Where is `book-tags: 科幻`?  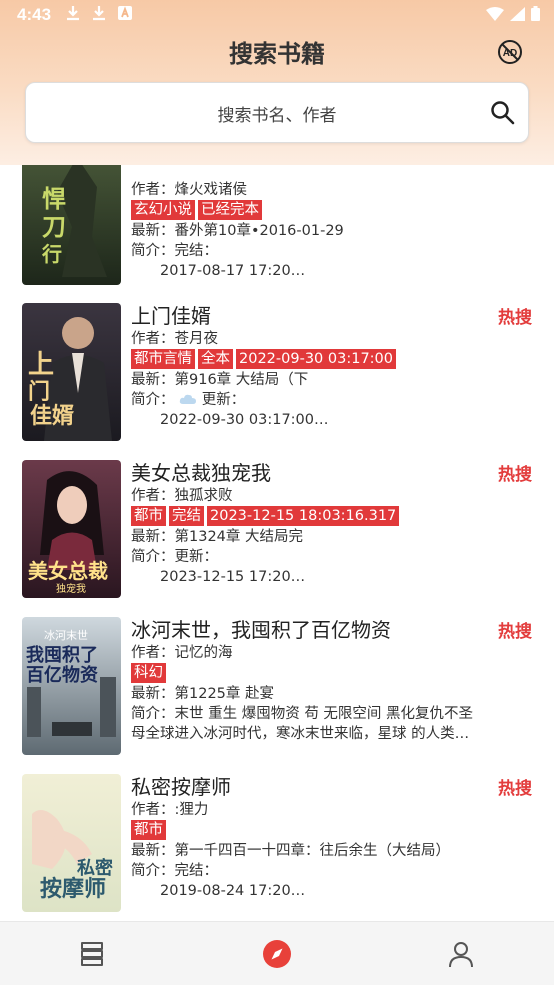
book-tags: 科幻 is located at coordinates (331, 673).